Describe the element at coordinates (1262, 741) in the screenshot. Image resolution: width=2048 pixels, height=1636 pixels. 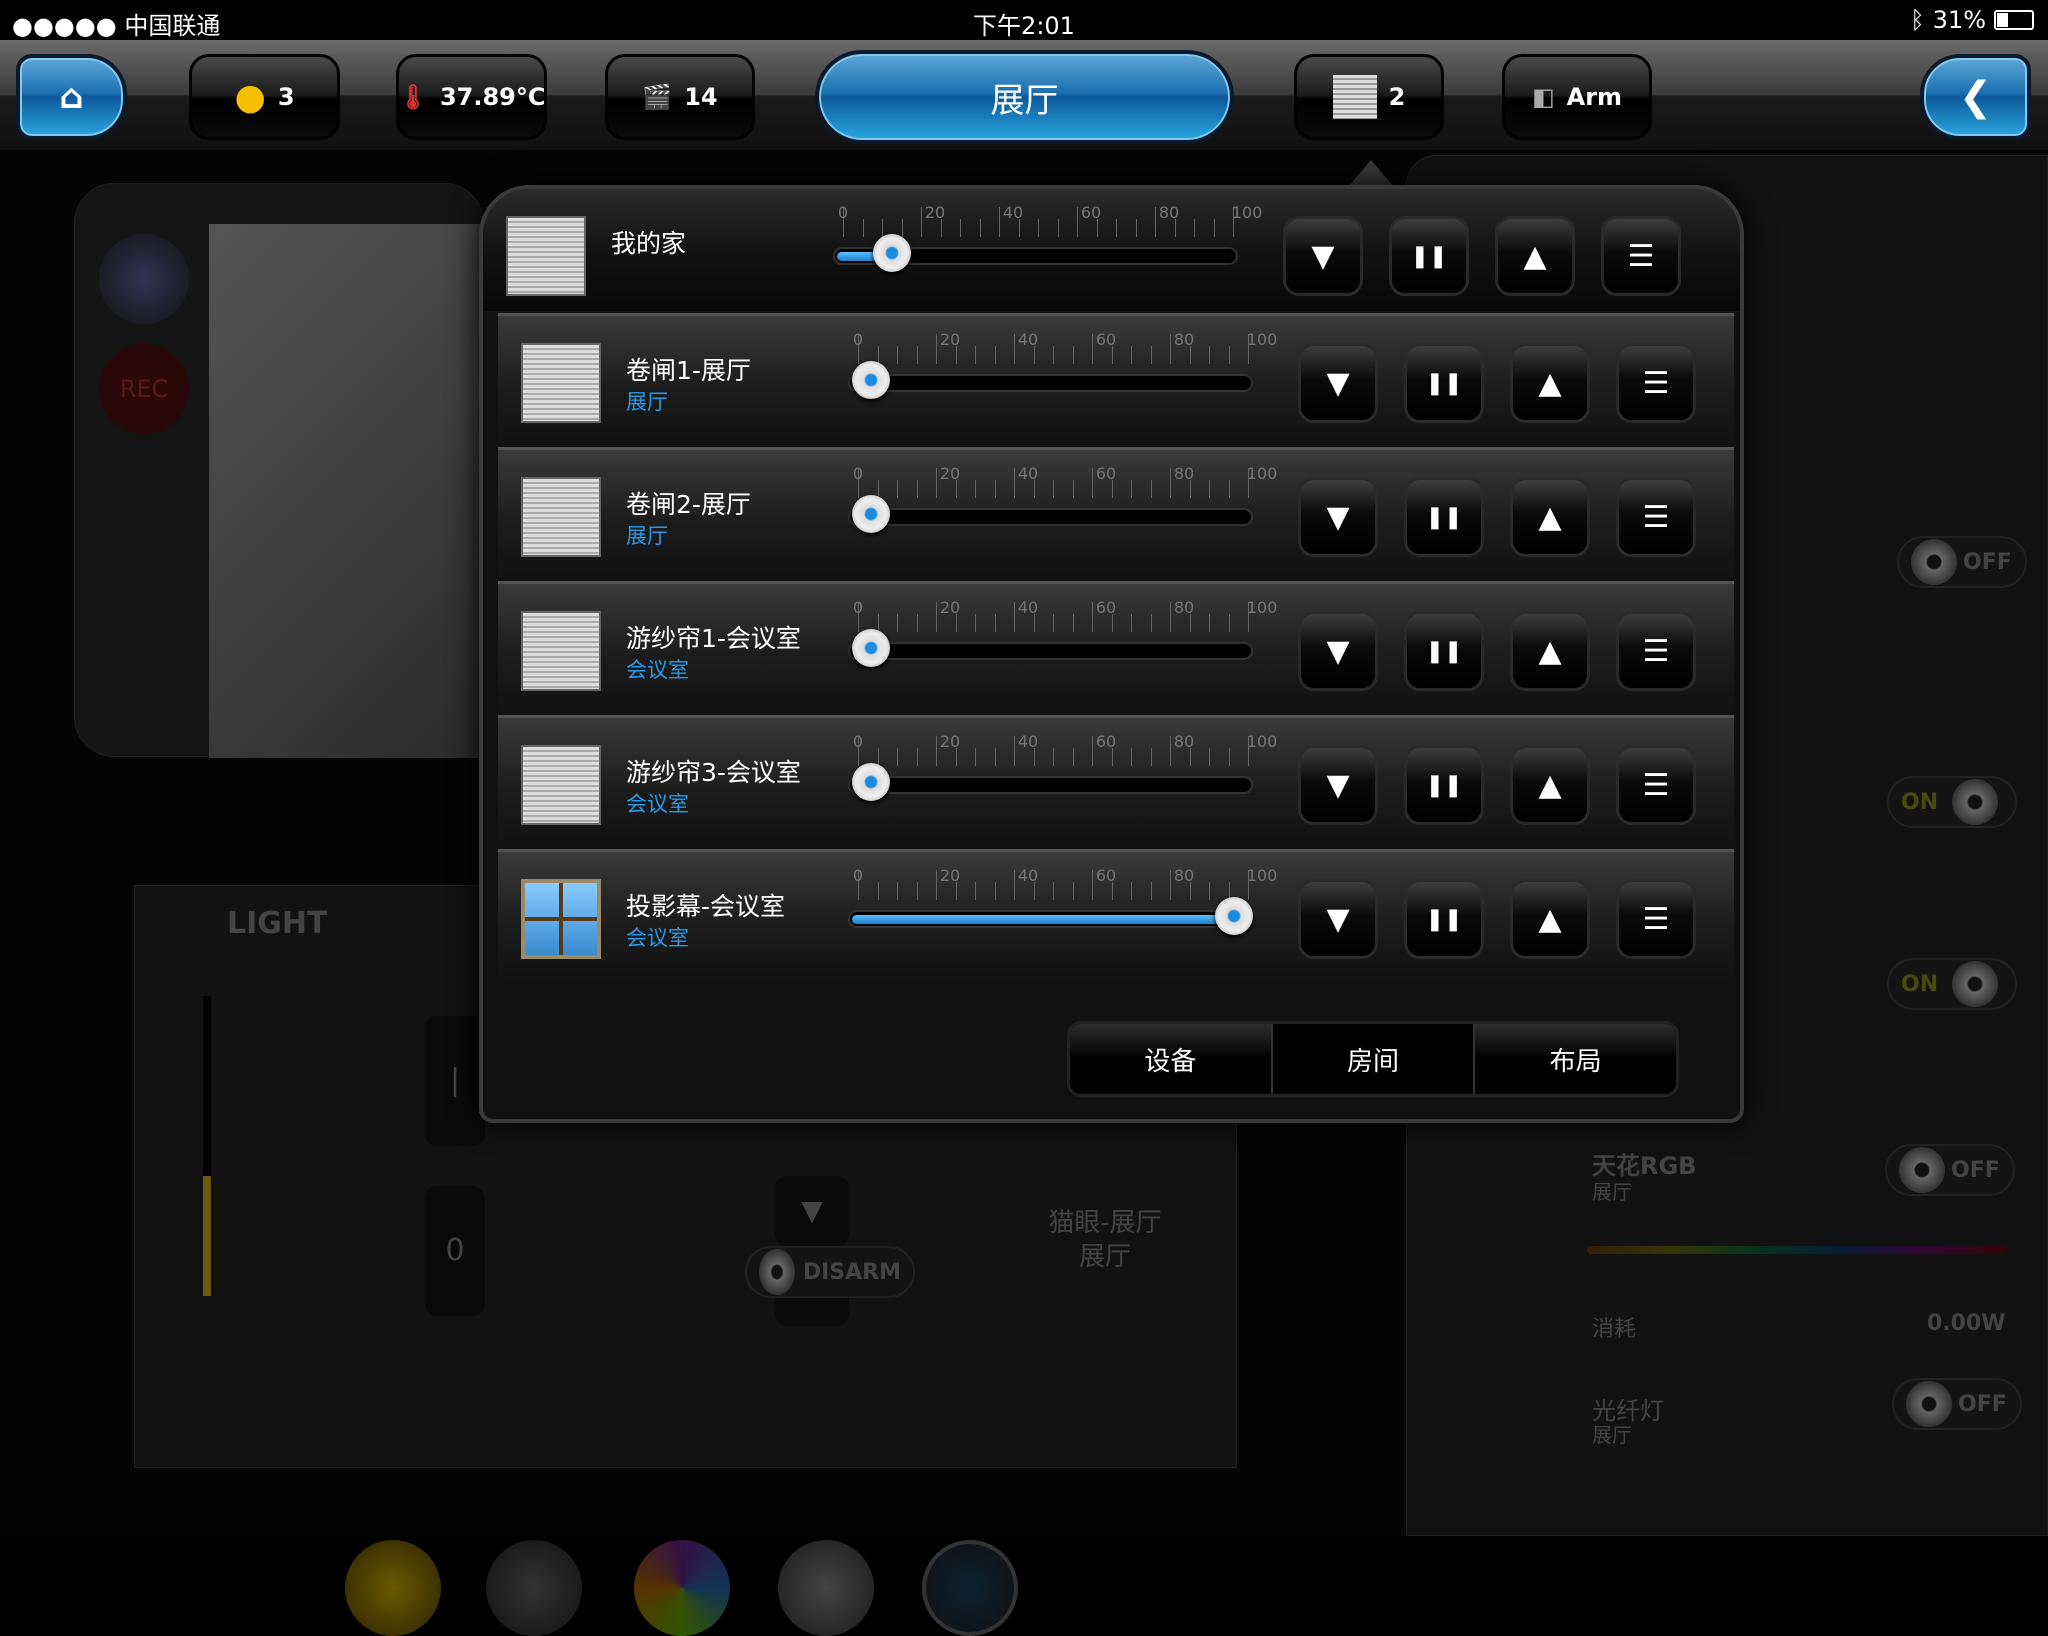
I see `scale-label: 100` at that location.